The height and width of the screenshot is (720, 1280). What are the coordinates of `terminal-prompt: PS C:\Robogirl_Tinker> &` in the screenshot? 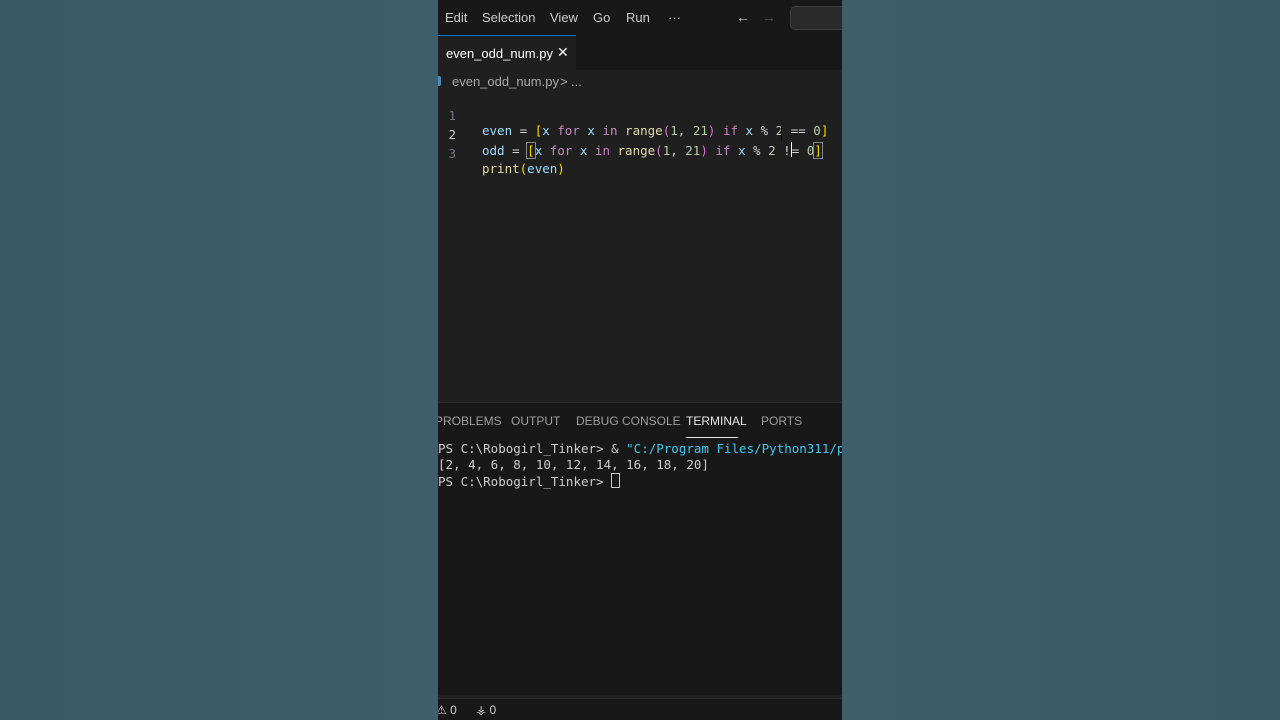 It's located at (532, 448).